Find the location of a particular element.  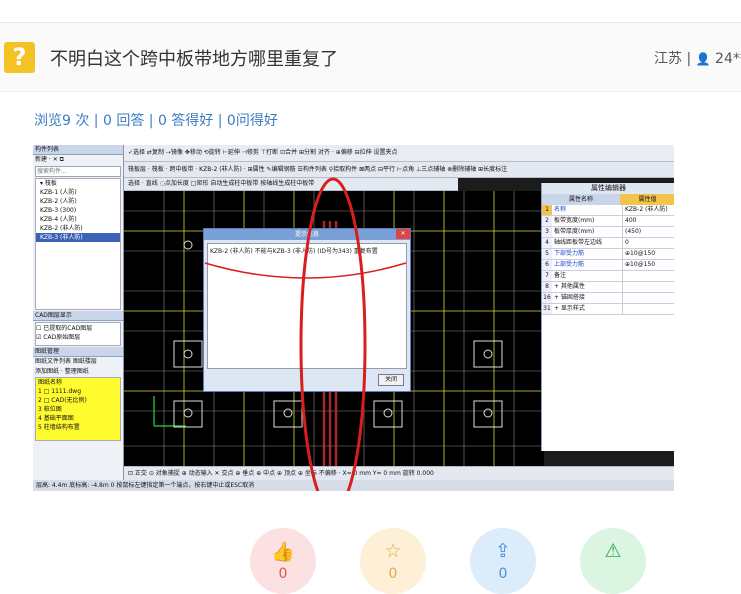

like-button: 👍 0 is located at coordinates (283, 561).